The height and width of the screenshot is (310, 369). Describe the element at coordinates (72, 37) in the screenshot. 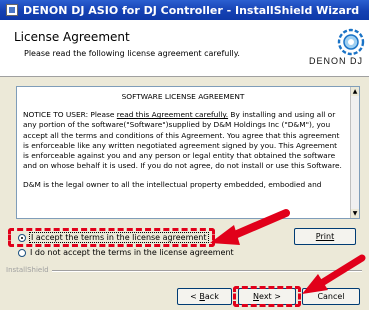

I see `page-title: License Agreement` at that location.